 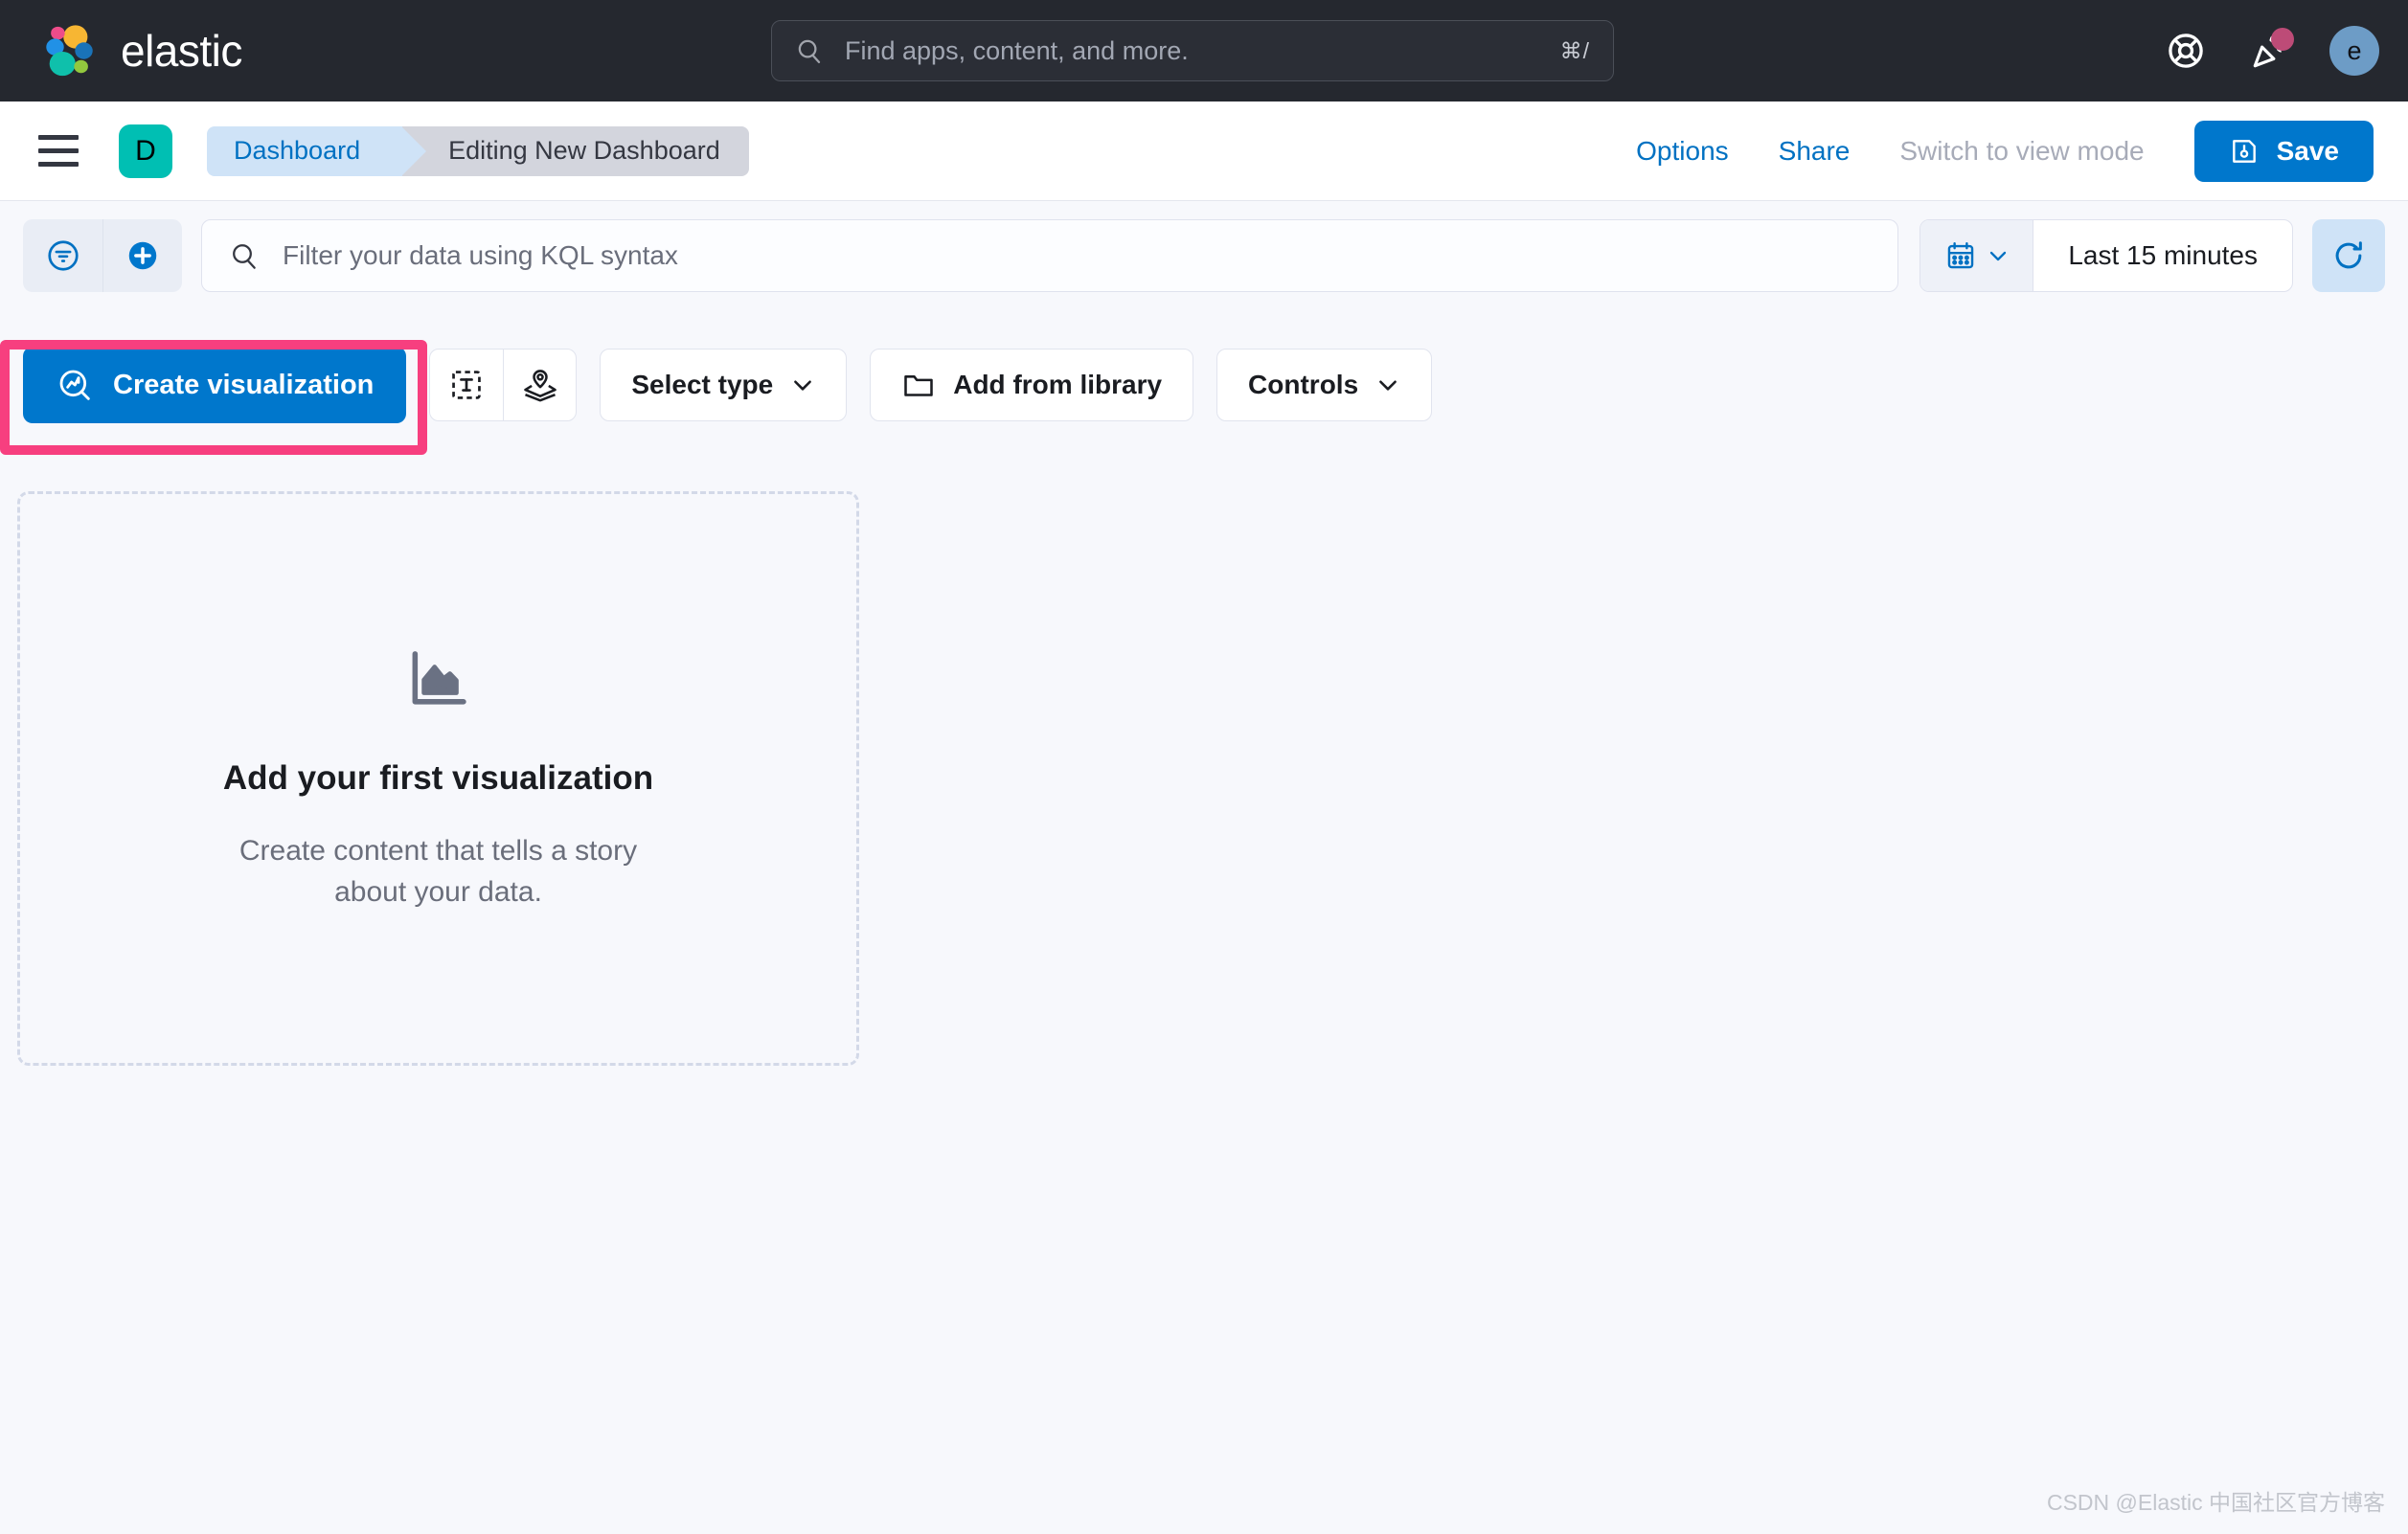 What do you see at coordinates (2282, 39) in the screenshot?
I see `notification-dot` at bounding box center [2282, 39].